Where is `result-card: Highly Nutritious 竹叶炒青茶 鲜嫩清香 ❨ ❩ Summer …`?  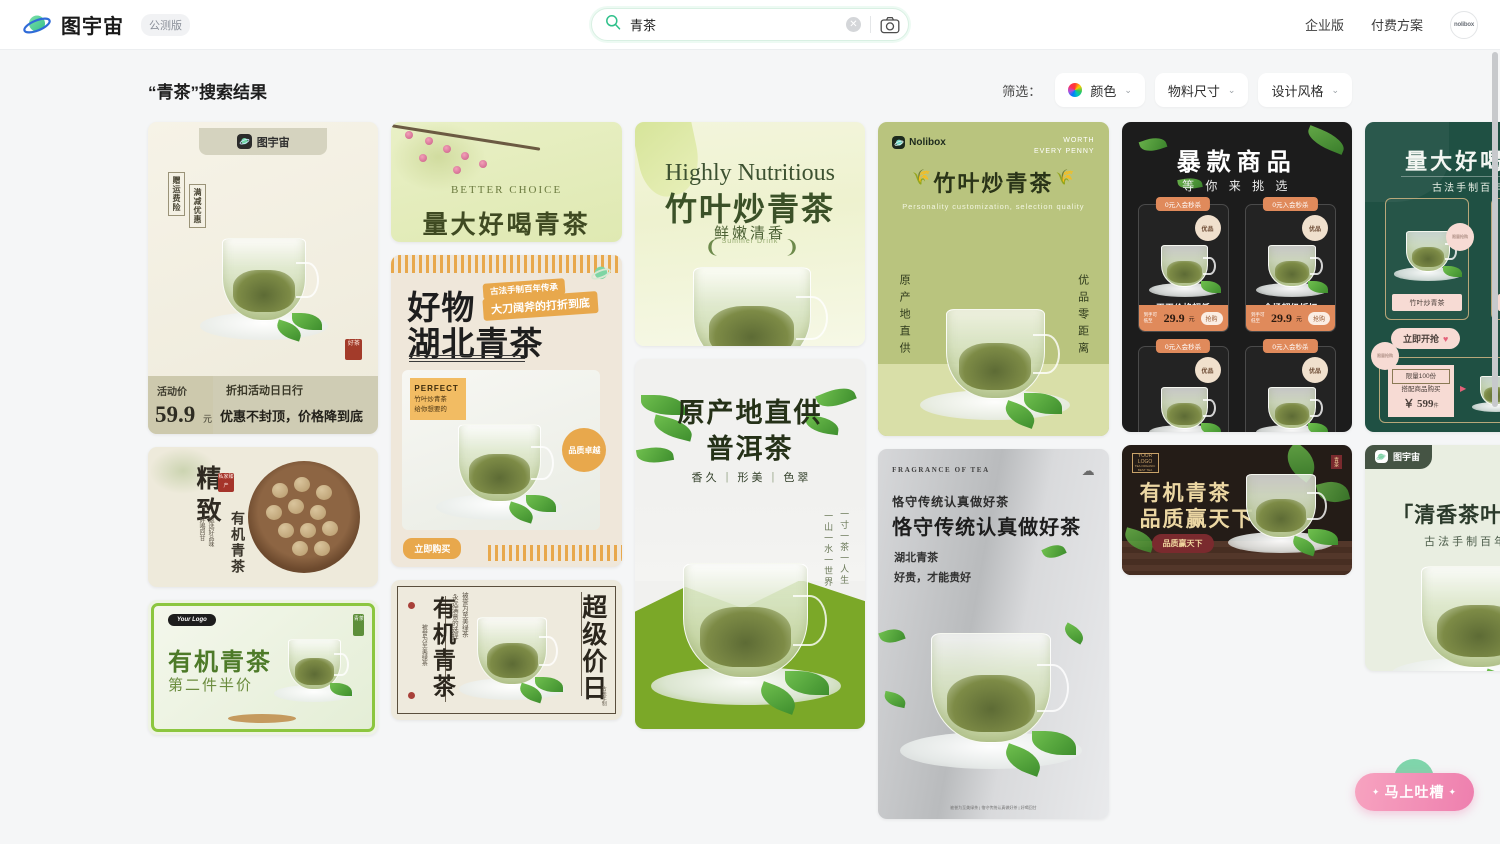
result-card: Highly Nutritious 竹叶炒青茶 鲜嫩清香 ❨ ❩ Summer … is located at coordinates (750, 234).